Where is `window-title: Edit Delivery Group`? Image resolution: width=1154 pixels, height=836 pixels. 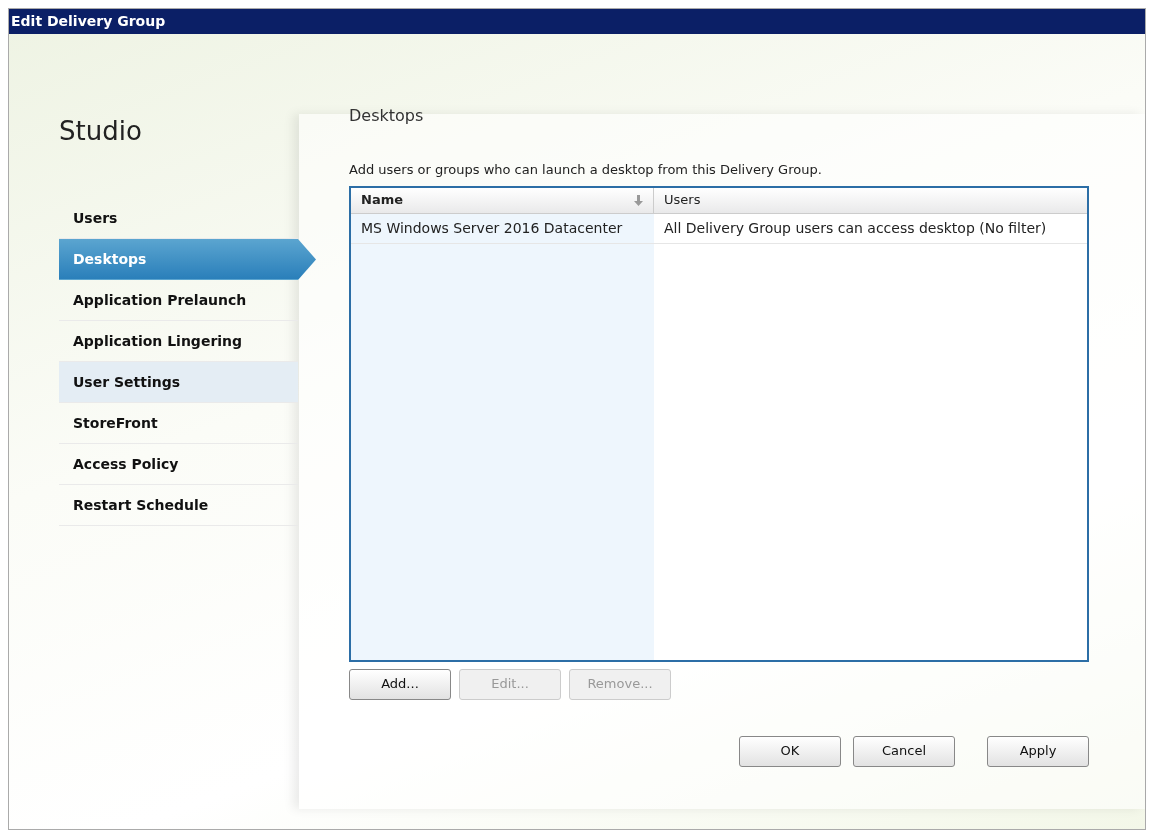
window-title: Edit Delivery Group is located at coordinates (577, 21).